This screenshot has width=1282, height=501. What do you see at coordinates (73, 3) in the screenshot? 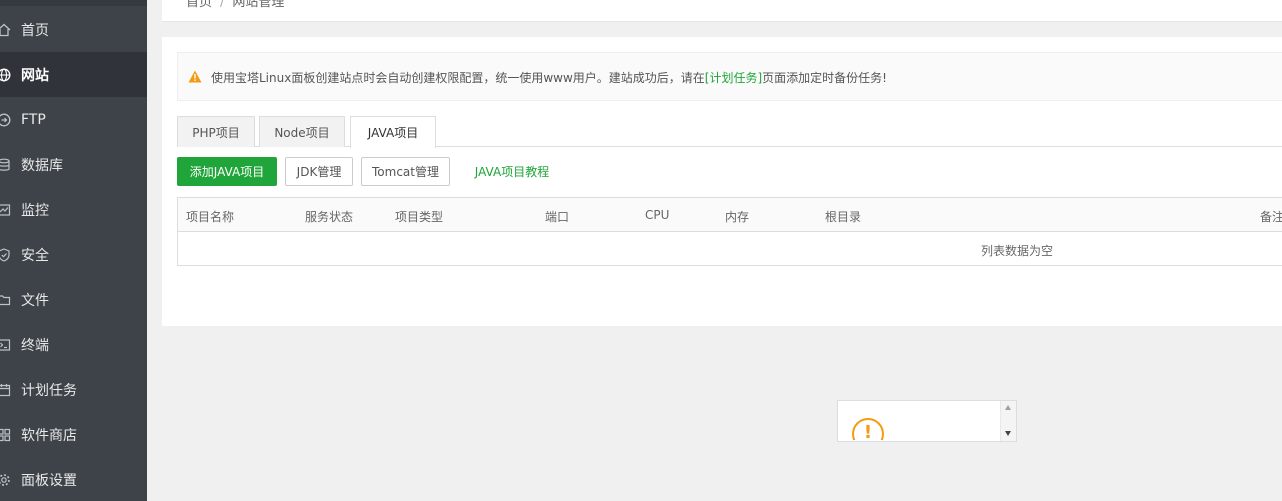
I see `sidebar-top-bar` at bounding box center [73, 3].